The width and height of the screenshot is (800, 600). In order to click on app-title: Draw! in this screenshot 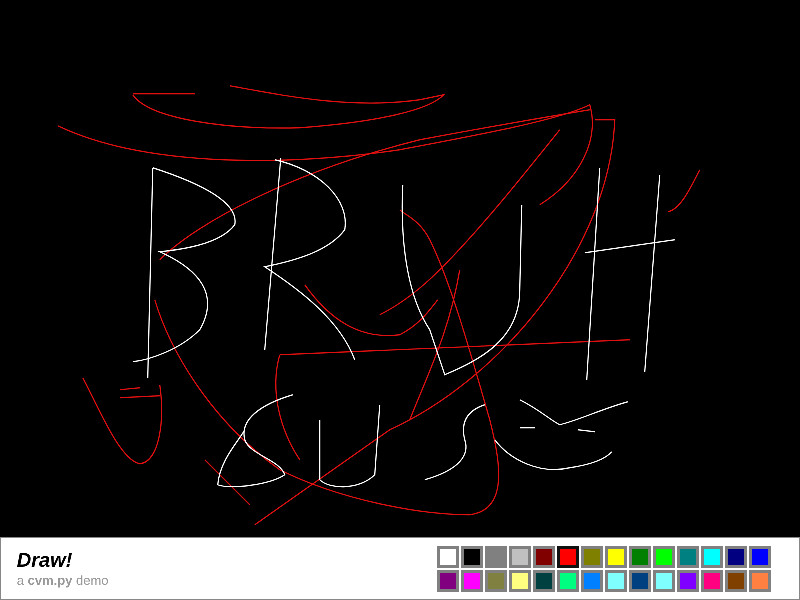, I will do `click(45, 560)`.